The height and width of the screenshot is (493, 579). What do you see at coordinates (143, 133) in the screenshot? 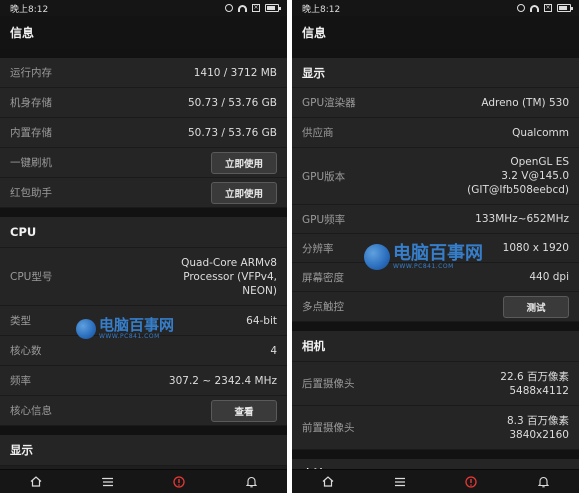
I see `row-builtin-storage: 内置存储 50.73 / 53.76 GB` at bounding box center [143, 133].